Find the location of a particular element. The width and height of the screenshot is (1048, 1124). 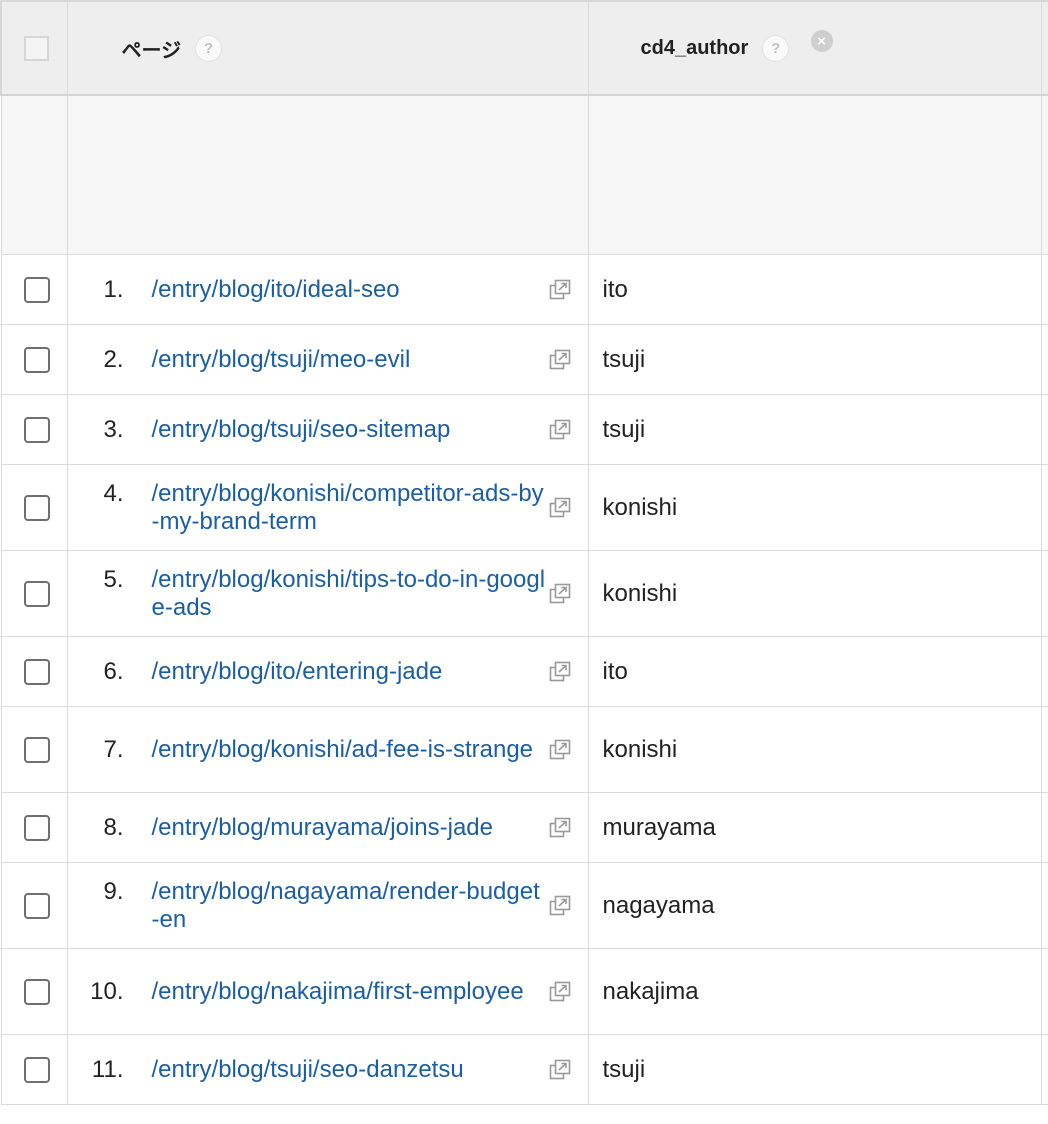

author-cell: murayama is located at coordinates (814, 827).